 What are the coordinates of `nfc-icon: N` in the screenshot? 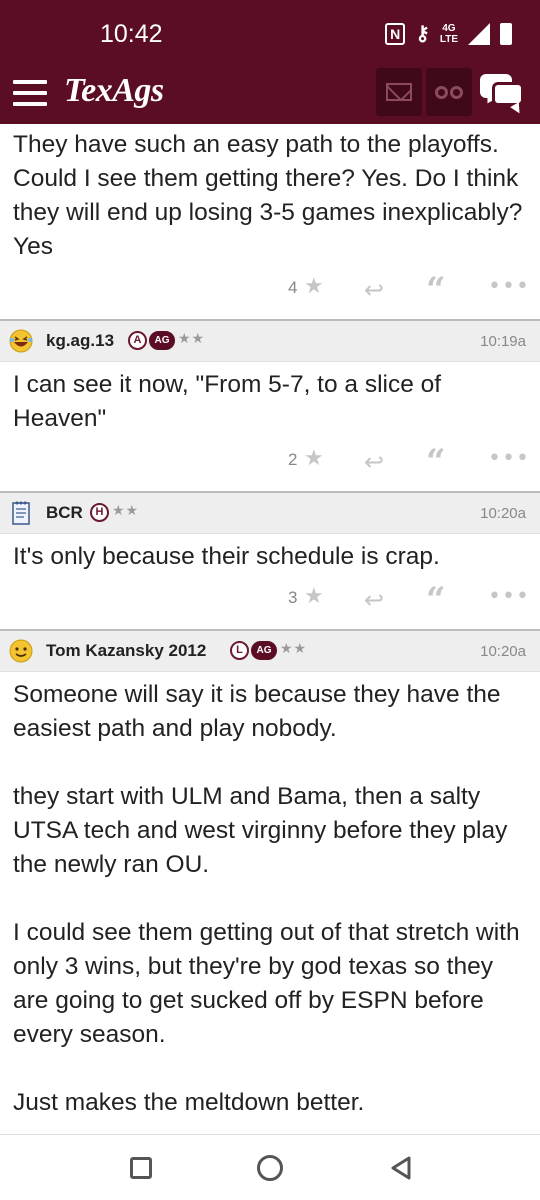 It's located at (395, 33).